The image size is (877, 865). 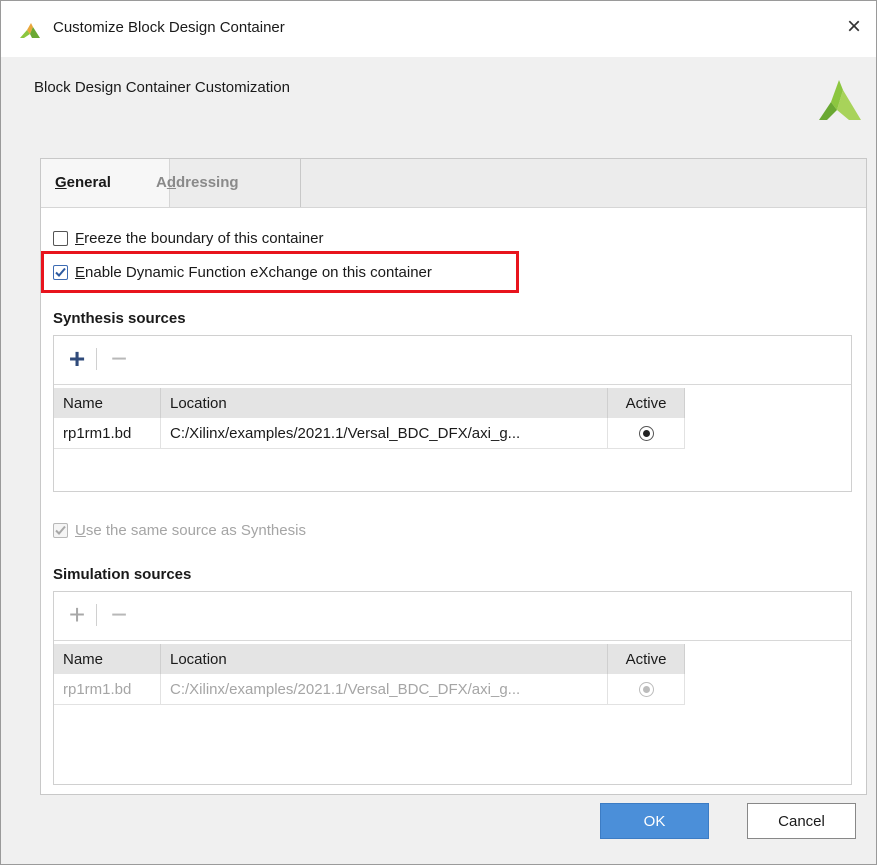 I want to click on add-simulation-source-button: +, so click(x=77, y=615).